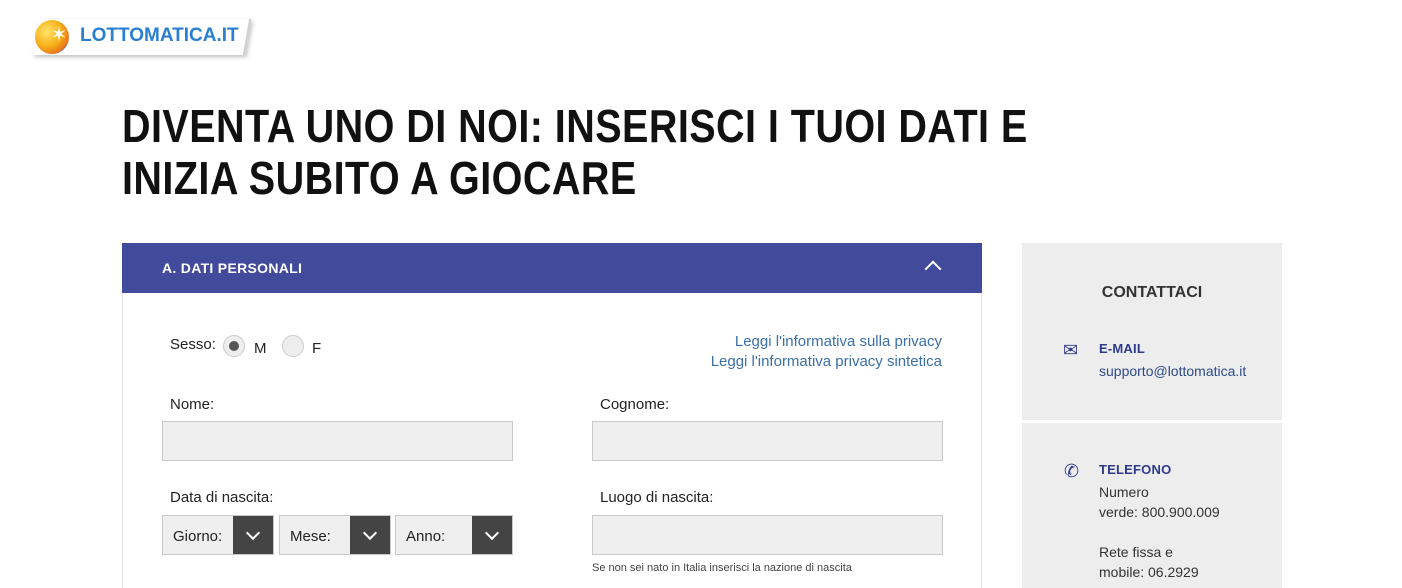 This screenshot has height=588, width=1402. I want to click on chevron-up-icon, so click(933, 269).